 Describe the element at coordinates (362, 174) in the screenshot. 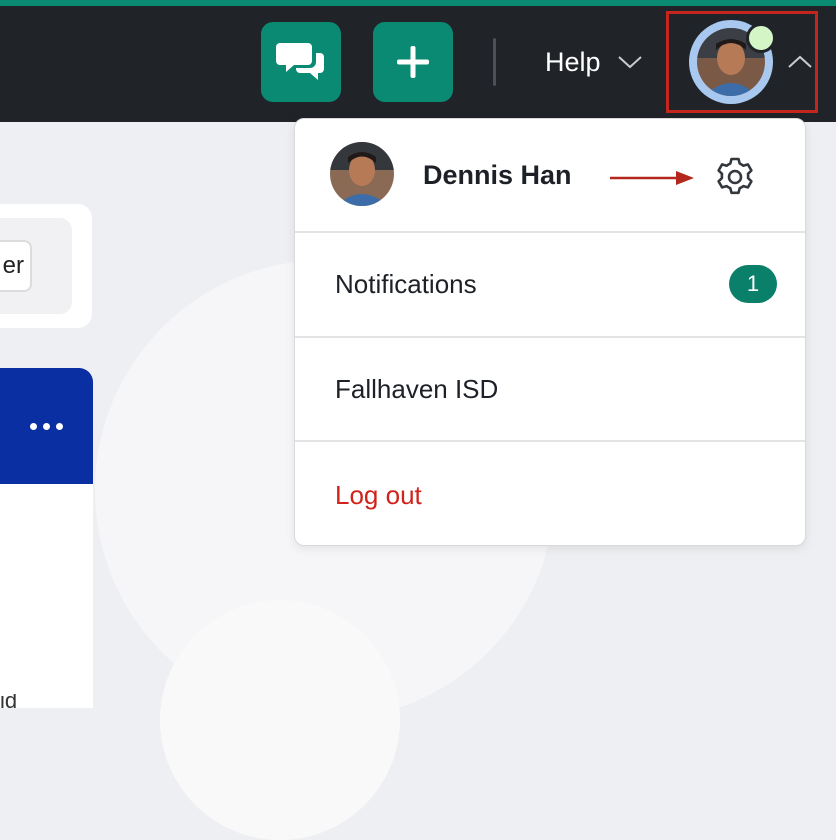

I see `avatar` at that location.